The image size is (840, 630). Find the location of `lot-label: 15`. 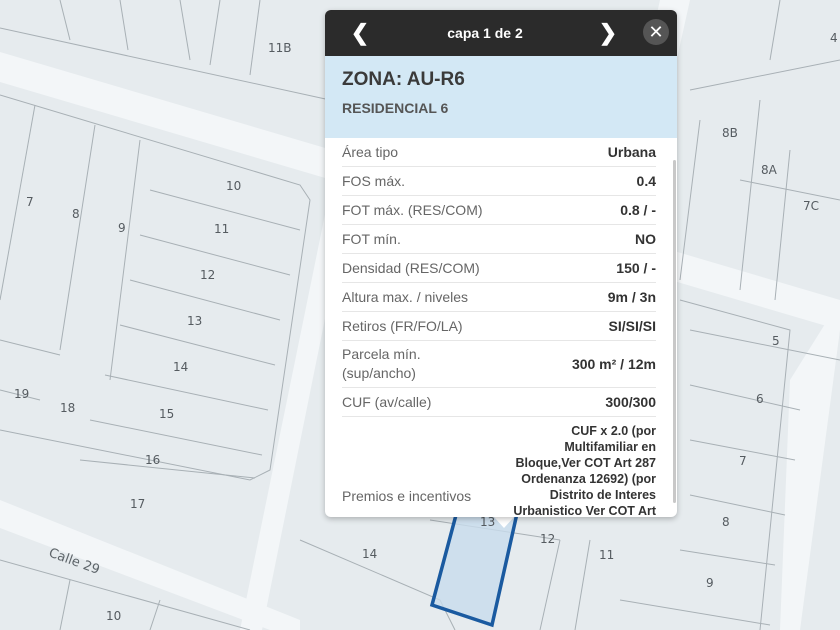

lot-label: 15 is located at coordinates (166, 414).